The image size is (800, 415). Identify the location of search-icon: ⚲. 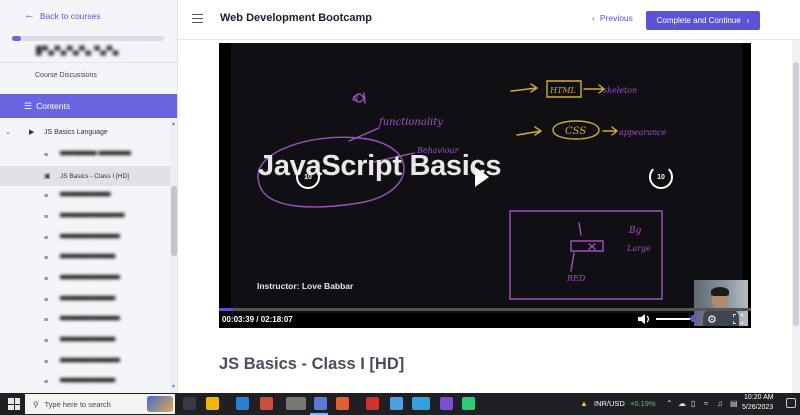
(36, 404).